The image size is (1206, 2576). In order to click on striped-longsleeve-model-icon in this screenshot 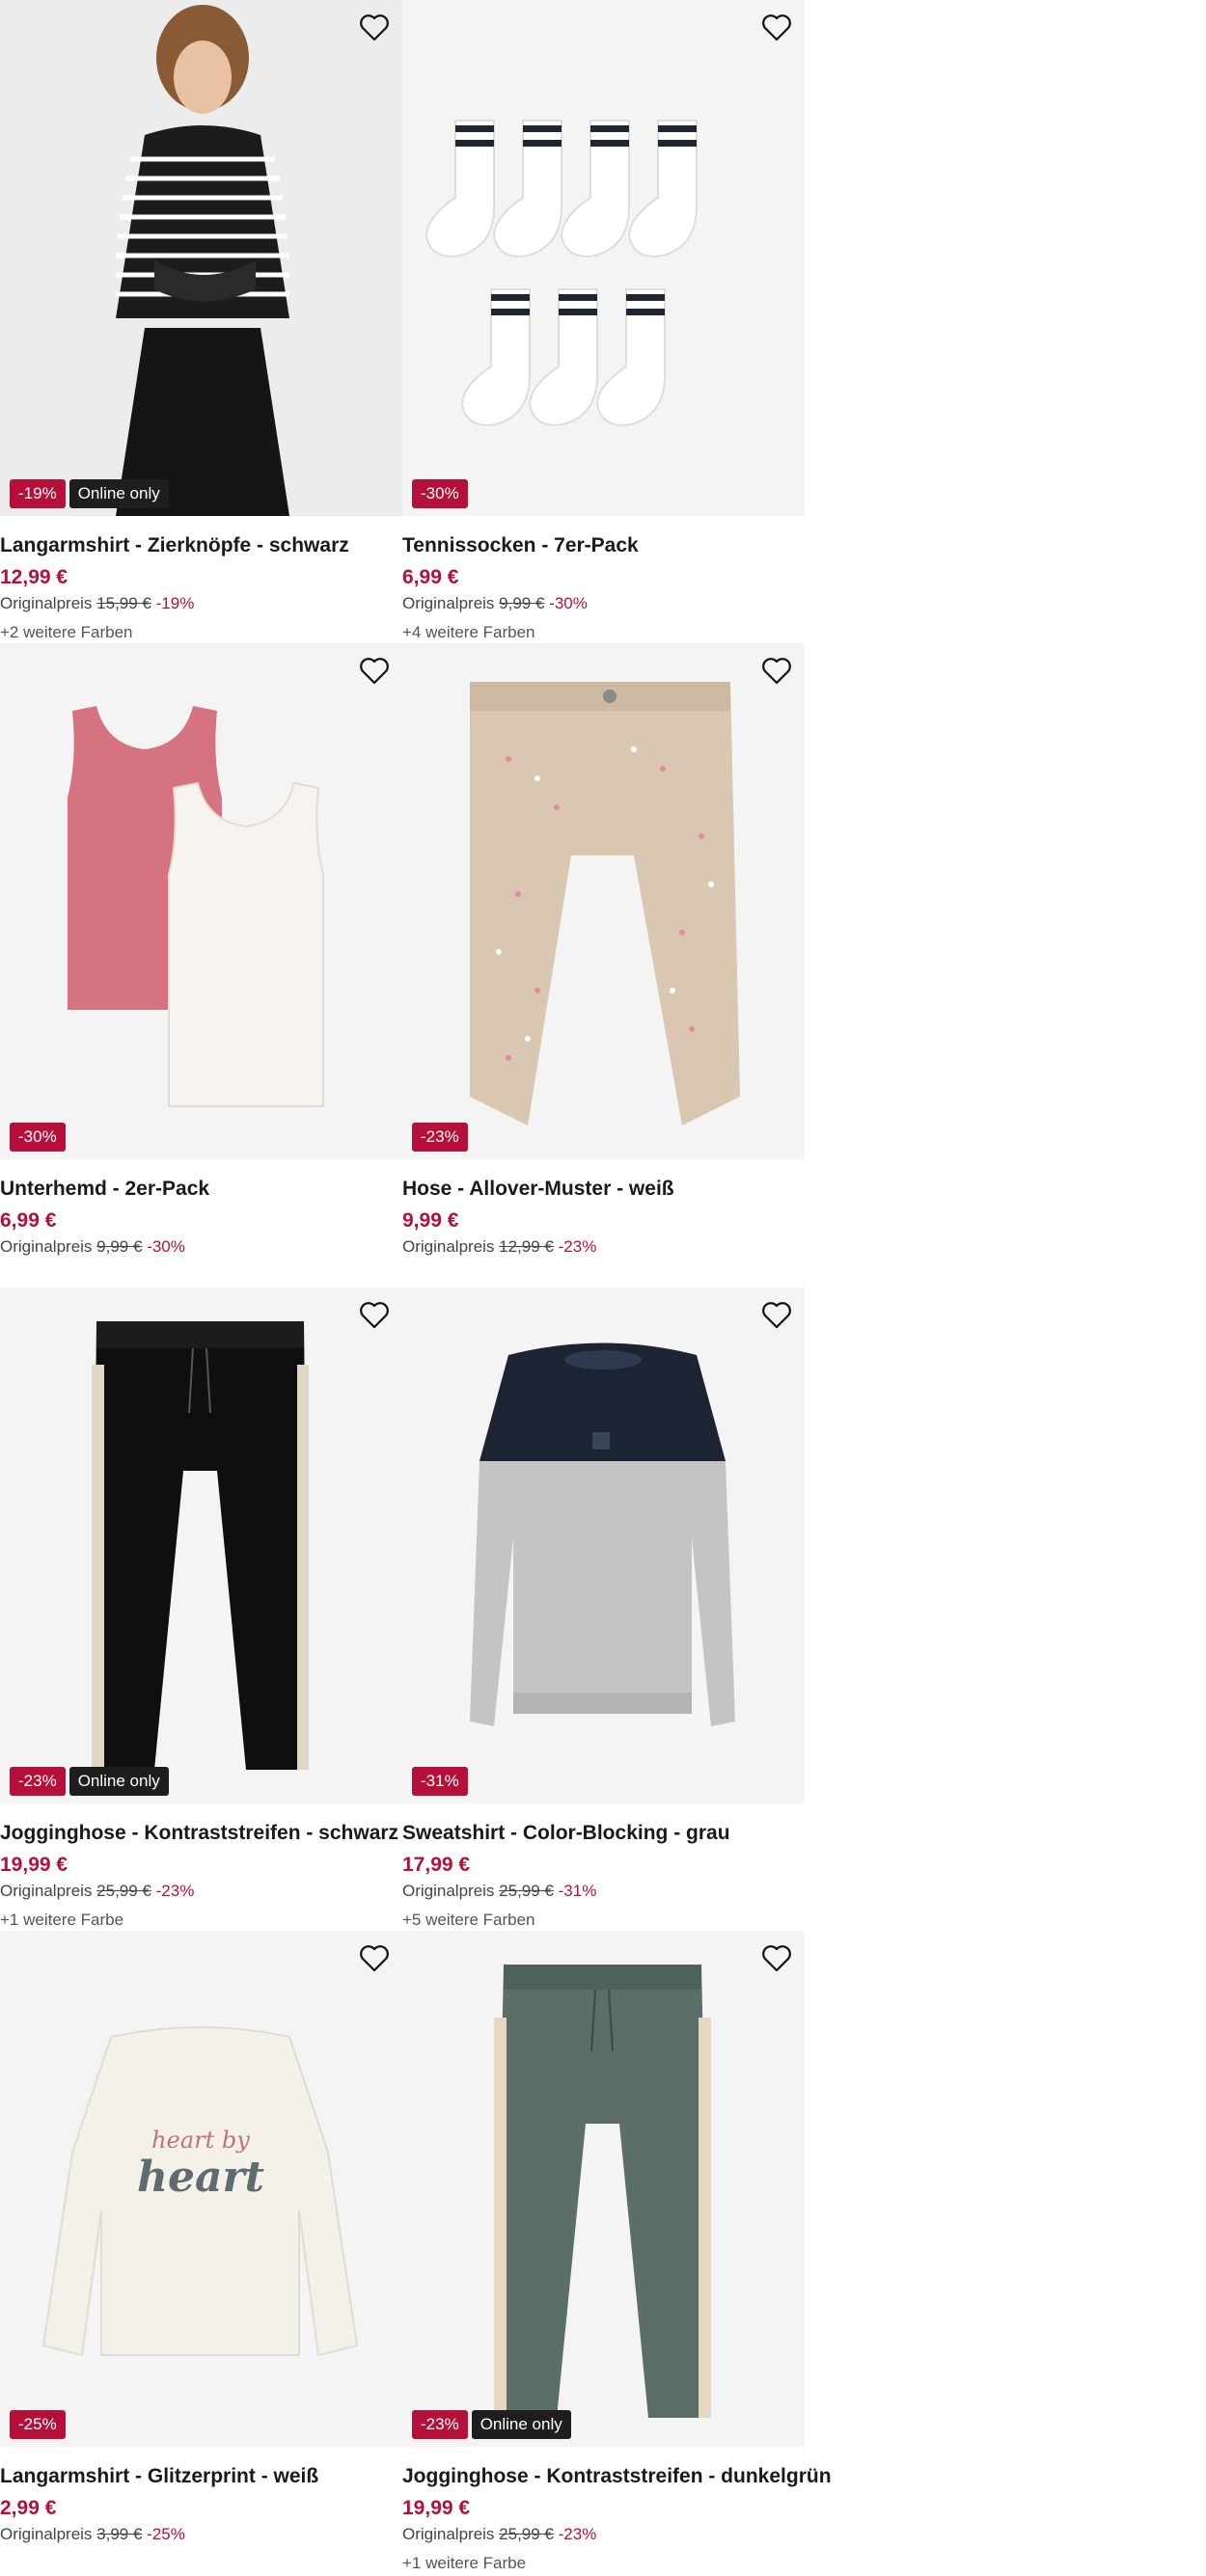, I will do `click(201, 258)`.